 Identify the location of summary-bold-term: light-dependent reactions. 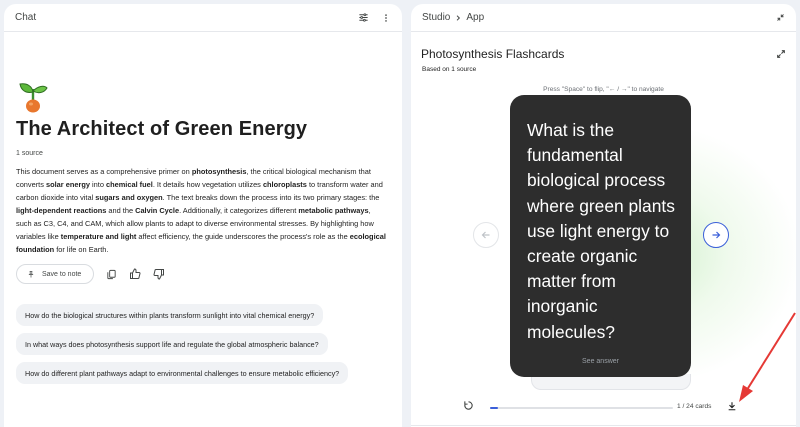
(61, 210).